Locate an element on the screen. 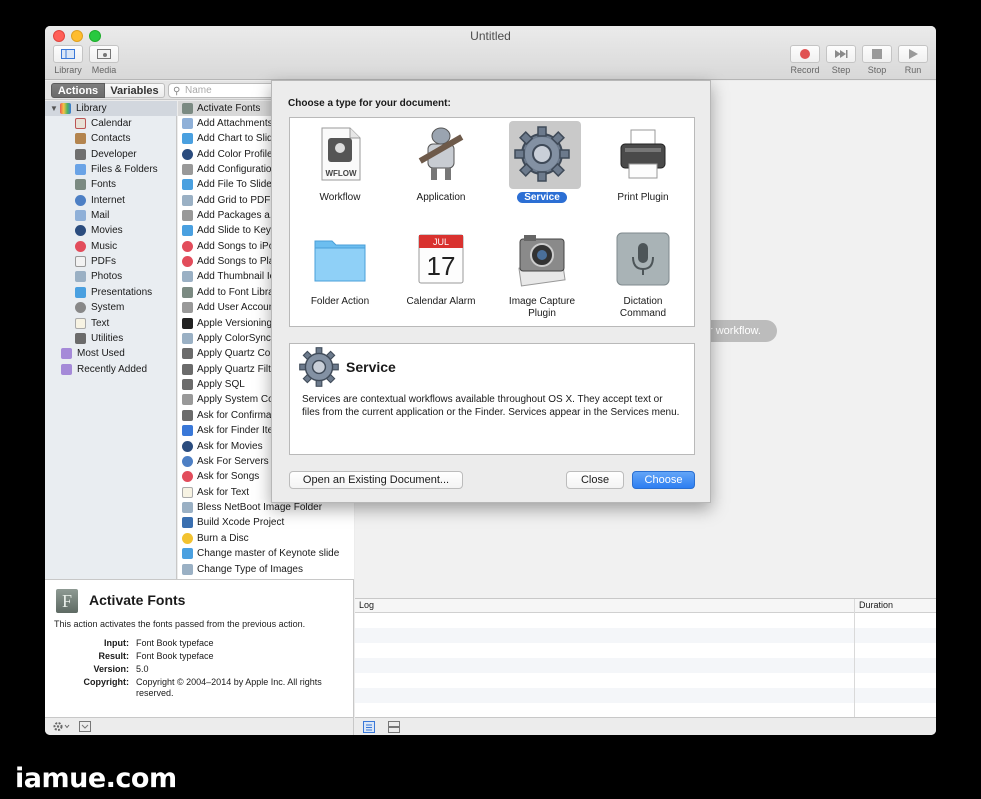 Image resolution: width=981 pixels, height=799 pixels. tab-actions: Actions is located at coordinates (78, 90).